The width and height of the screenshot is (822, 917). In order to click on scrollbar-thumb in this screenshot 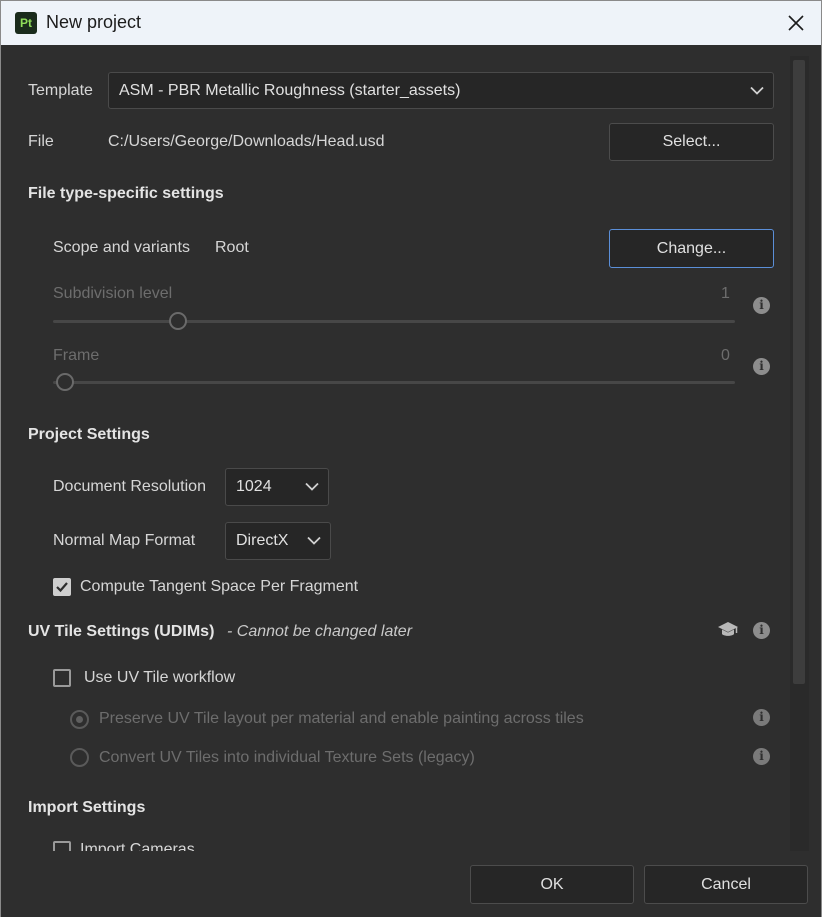, I will do `click(799, 372)`.